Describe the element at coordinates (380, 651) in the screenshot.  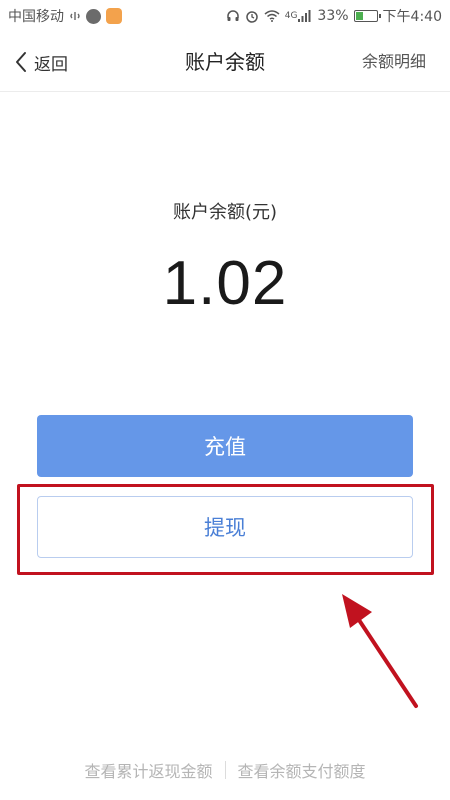
I see `annotation-arrow` at that location.